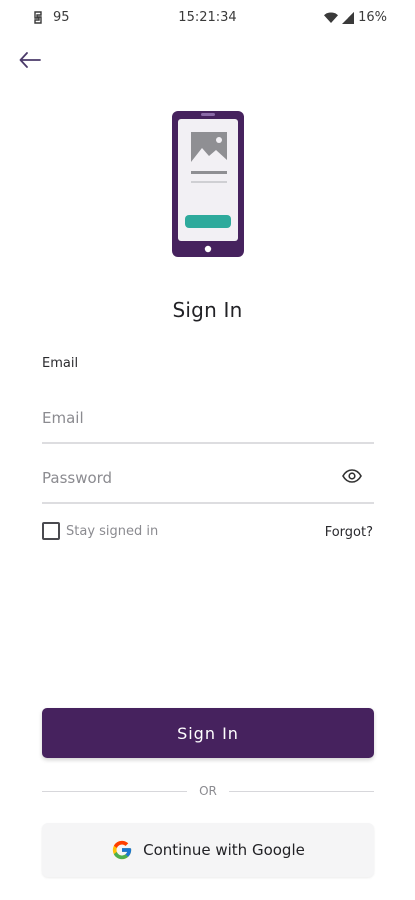  Describe the element at coordinates (208, 418) in the screenshot. I see `email-input` at that location.